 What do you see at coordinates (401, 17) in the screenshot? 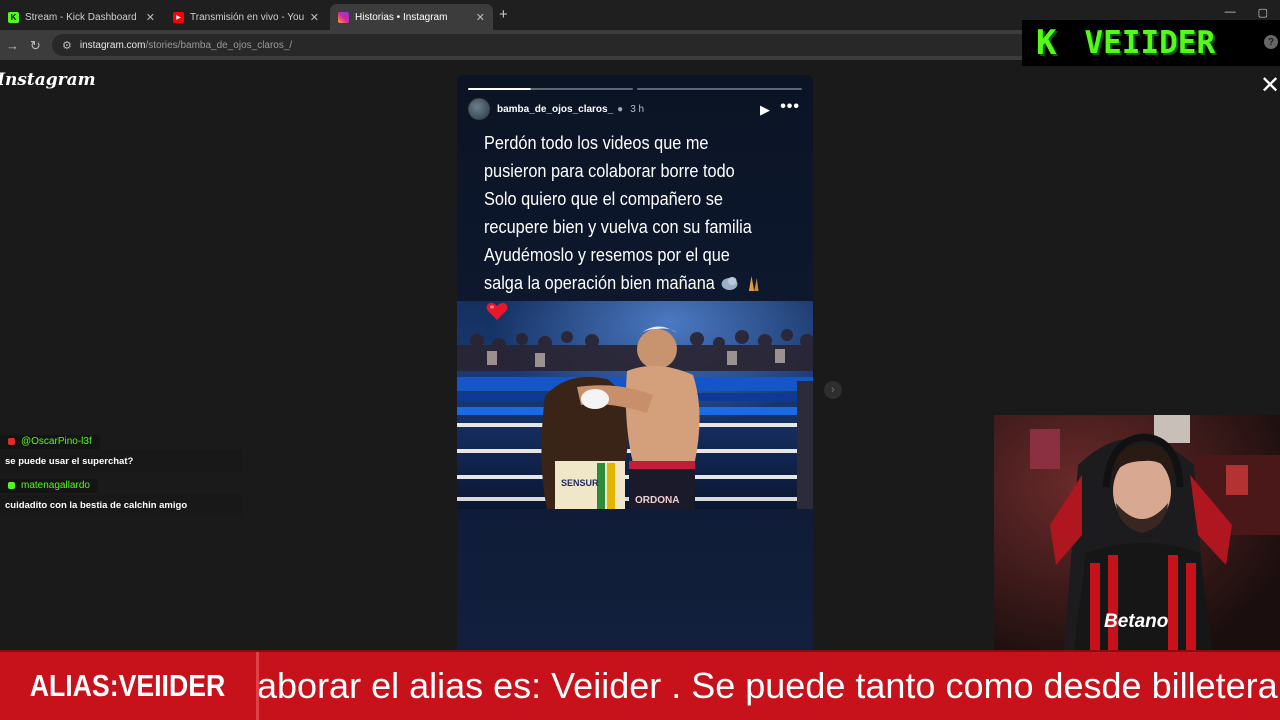
I see `tab-title: Historias • Instagram` at bounding box center [401, 17].